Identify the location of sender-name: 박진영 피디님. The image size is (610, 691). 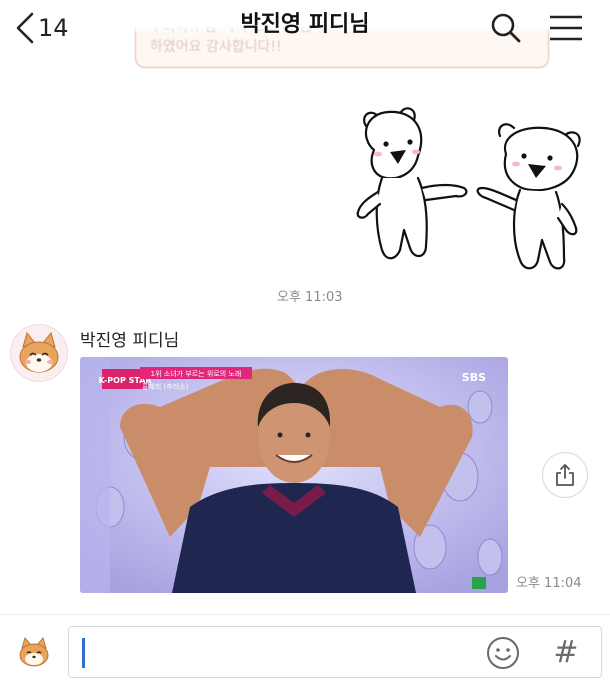
(130, 341).